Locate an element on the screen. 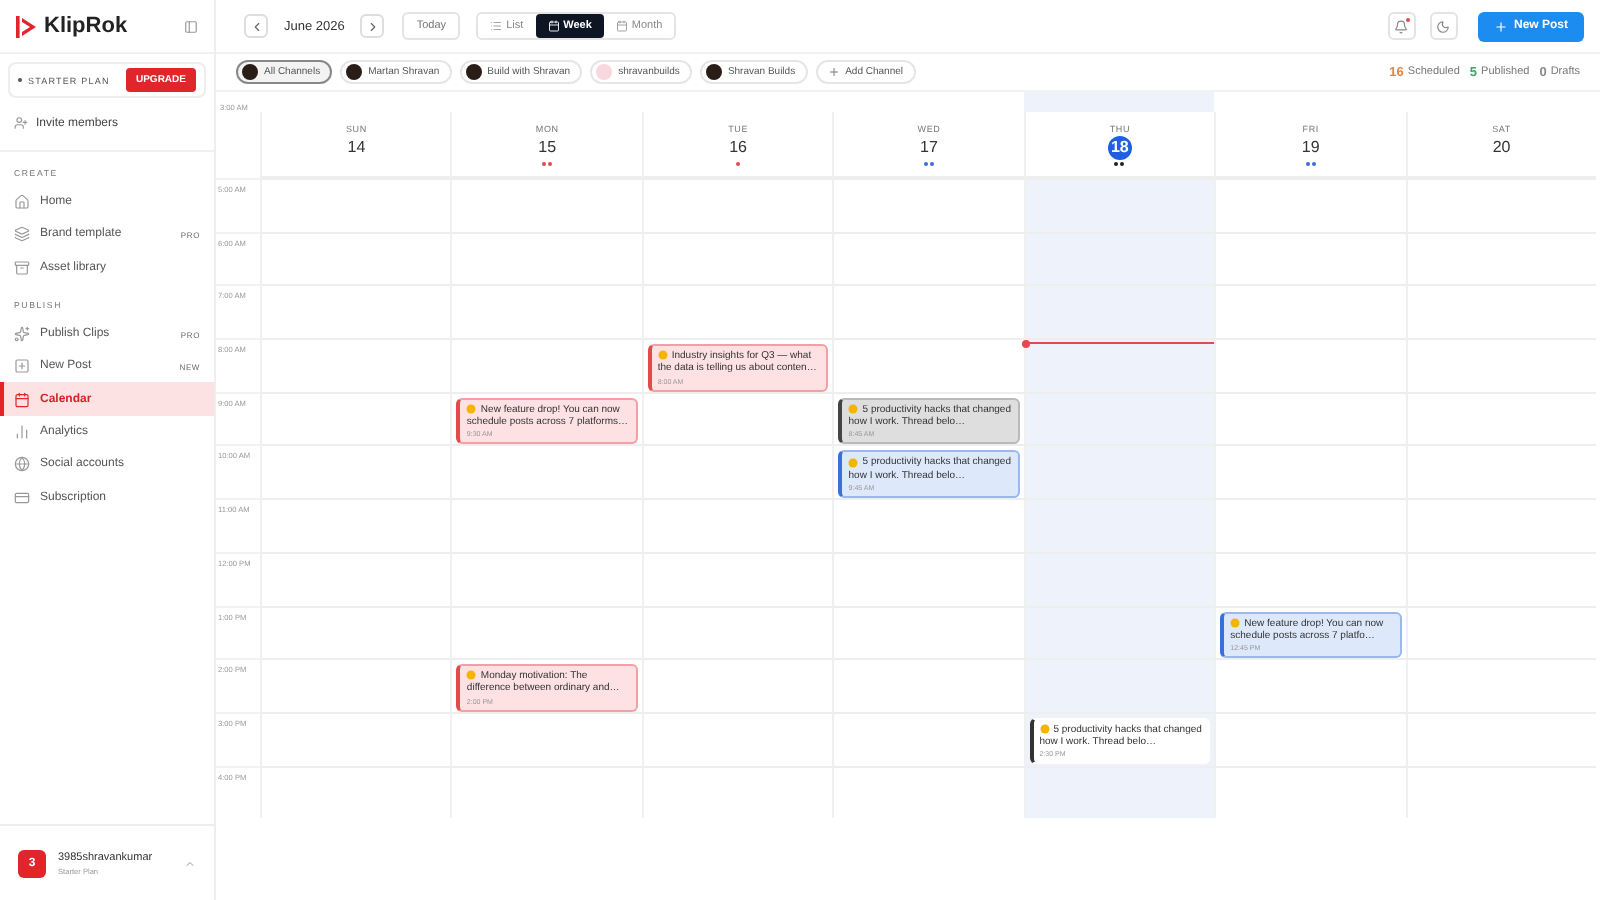  user-plus-icon is located at coordinates (21, 123).